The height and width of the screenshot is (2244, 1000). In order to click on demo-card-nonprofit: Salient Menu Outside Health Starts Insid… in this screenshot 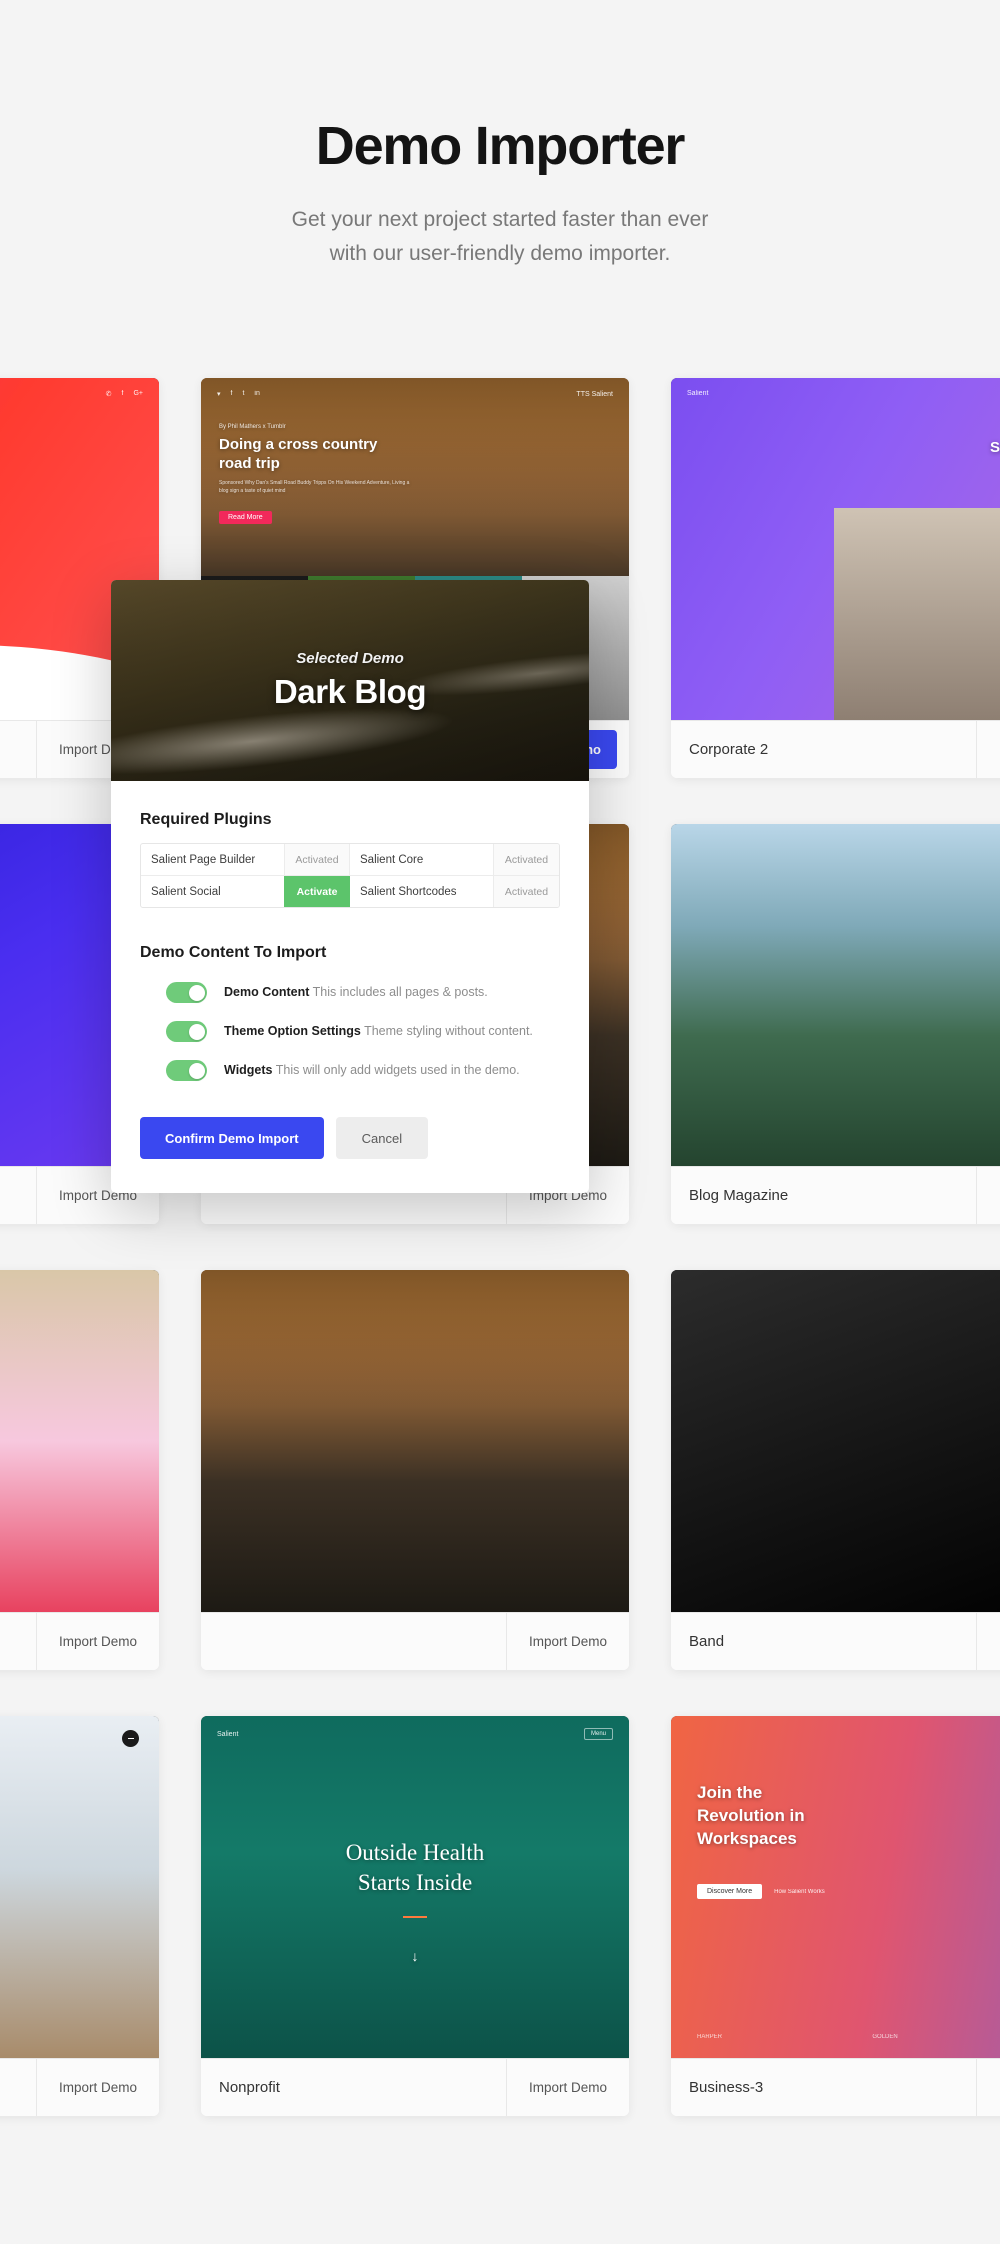, I will do `click(415, 1916)`.